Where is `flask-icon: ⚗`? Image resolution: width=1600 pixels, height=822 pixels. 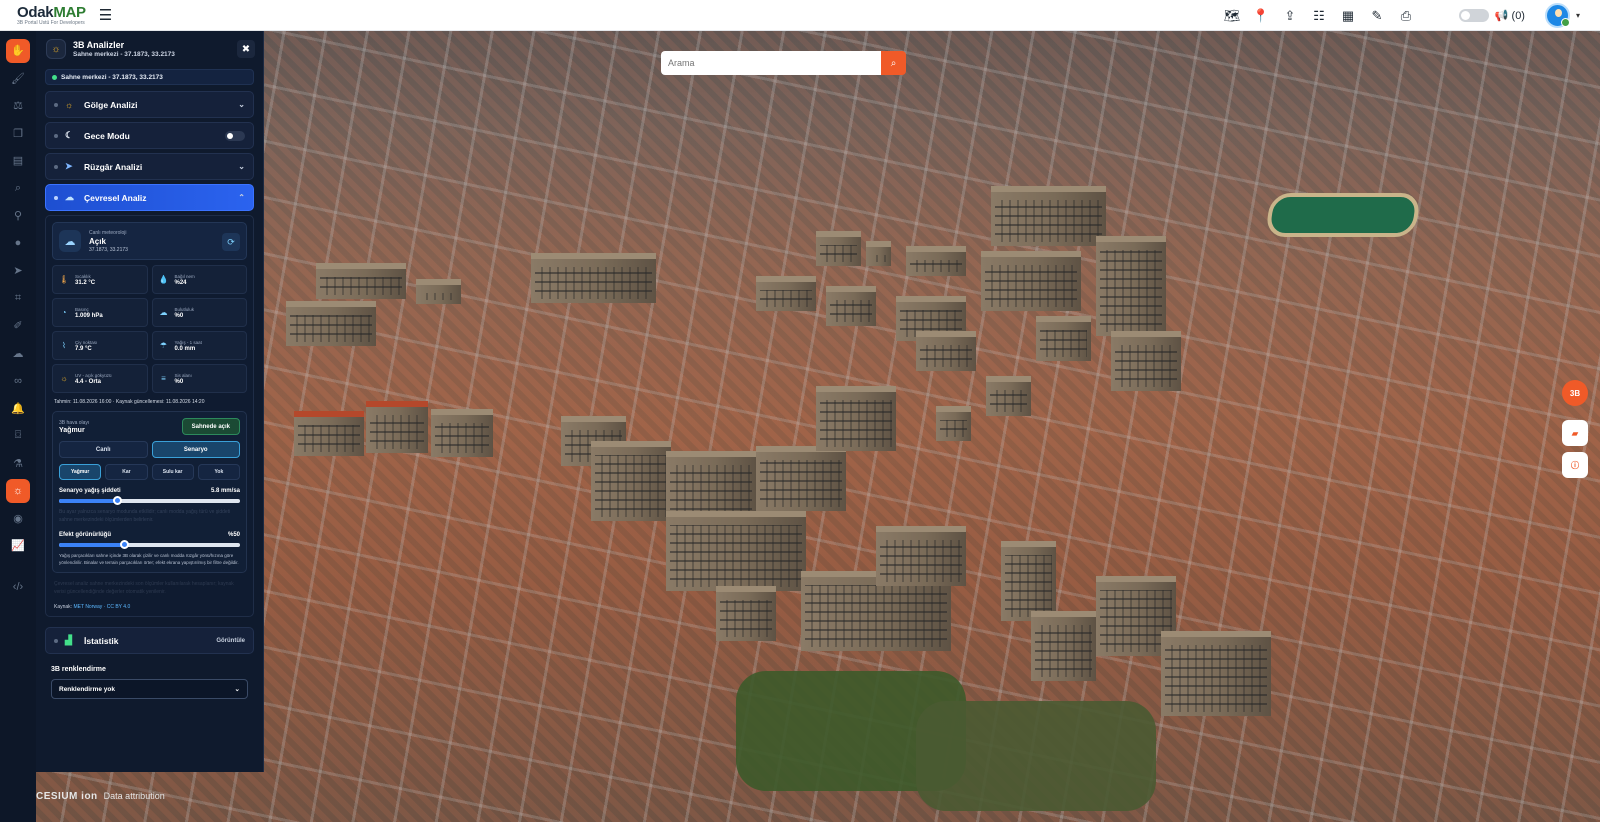
flask-icon: ⚗ is located at coordinates (18, 464).